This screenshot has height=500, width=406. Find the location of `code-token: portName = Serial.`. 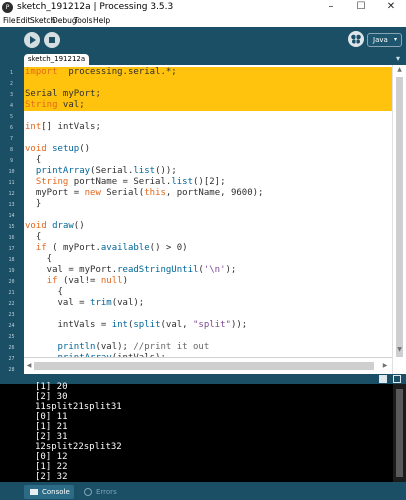

code-token: portName = Serial. is located at coordinates (120, 182).